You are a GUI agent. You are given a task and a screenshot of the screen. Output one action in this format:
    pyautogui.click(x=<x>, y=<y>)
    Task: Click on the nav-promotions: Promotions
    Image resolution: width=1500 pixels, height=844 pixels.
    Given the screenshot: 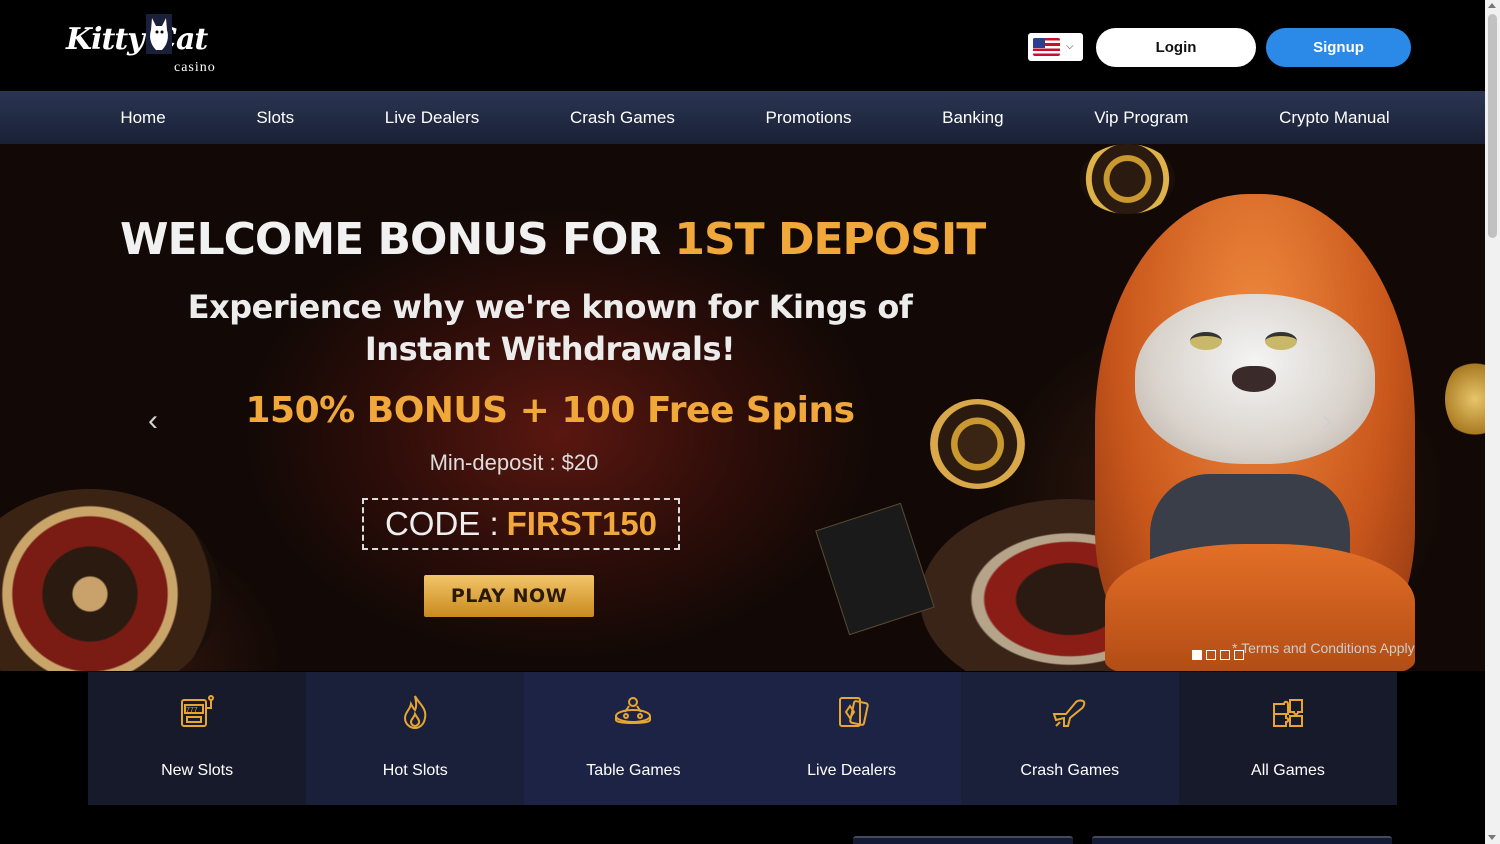 What is the action you would take?
    pyautogui.click(x=808, y=118)
    